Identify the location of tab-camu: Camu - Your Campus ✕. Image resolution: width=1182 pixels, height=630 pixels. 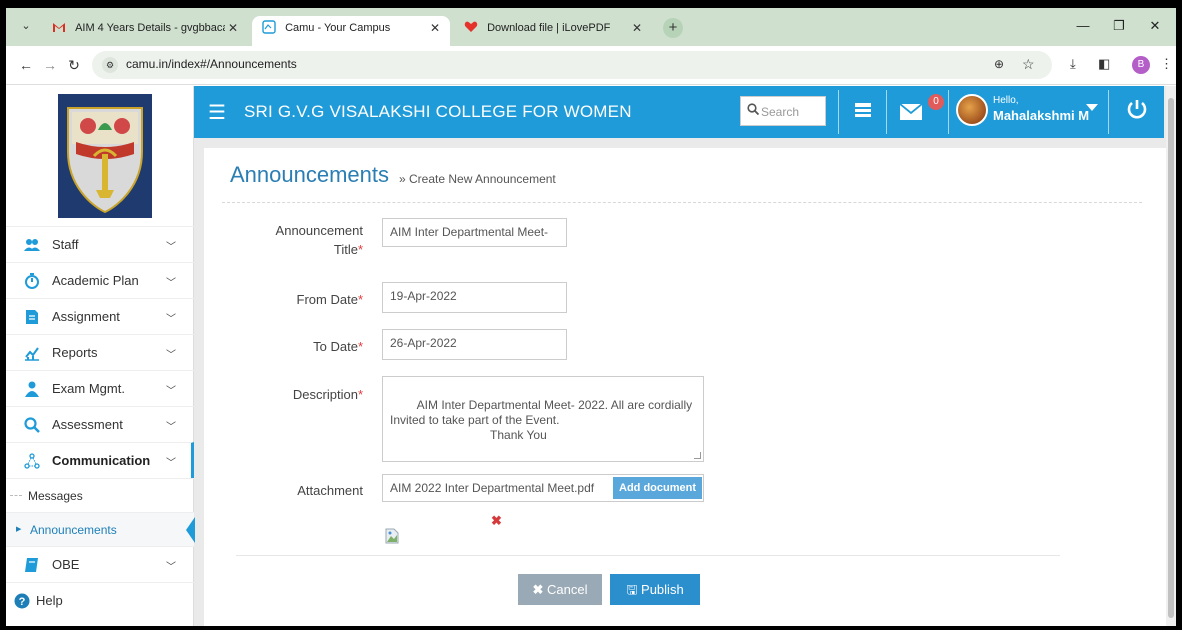
(351, 31).